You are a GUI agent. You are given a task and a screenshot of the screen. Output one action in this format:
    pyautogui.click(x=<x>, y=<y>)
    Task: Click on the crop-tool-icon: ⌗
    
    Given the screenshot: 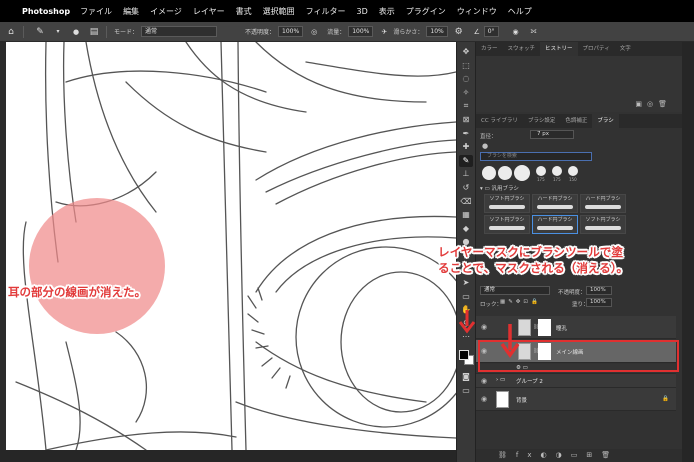 What is the action you would take?
    pyautogui.click(x=466, y=106)
    